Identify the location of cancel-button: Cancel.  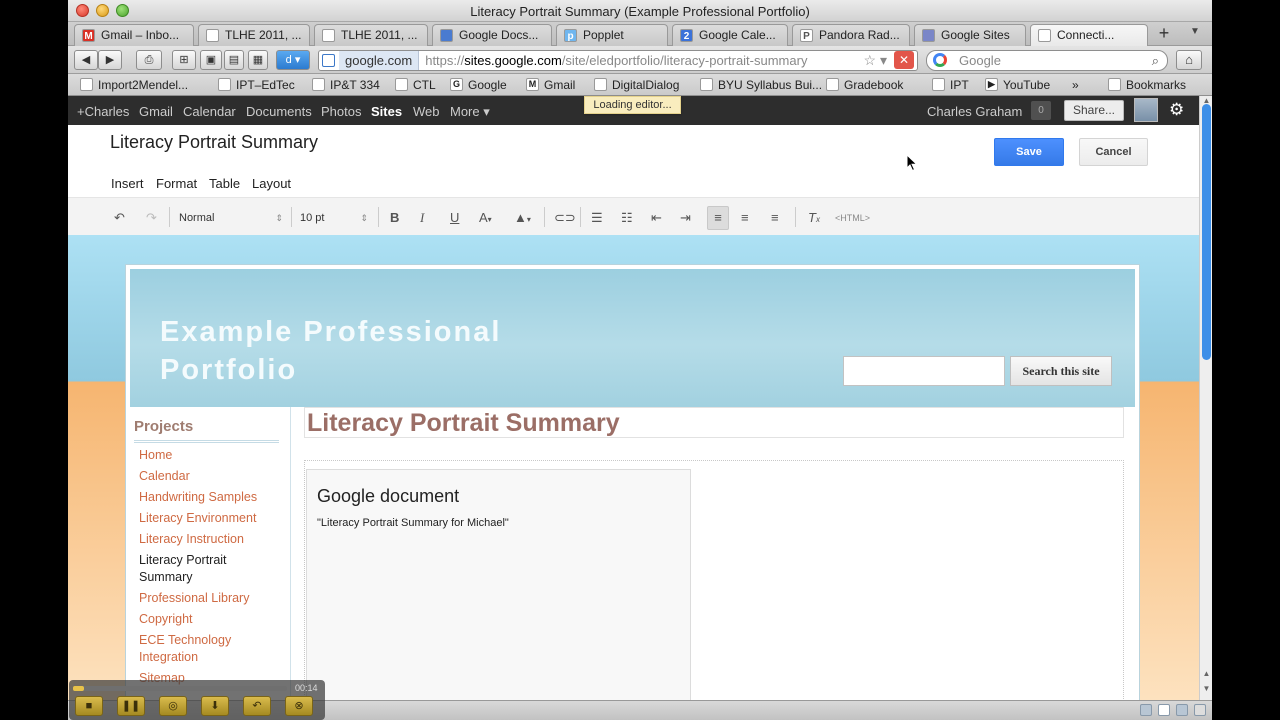
(1113, 152).